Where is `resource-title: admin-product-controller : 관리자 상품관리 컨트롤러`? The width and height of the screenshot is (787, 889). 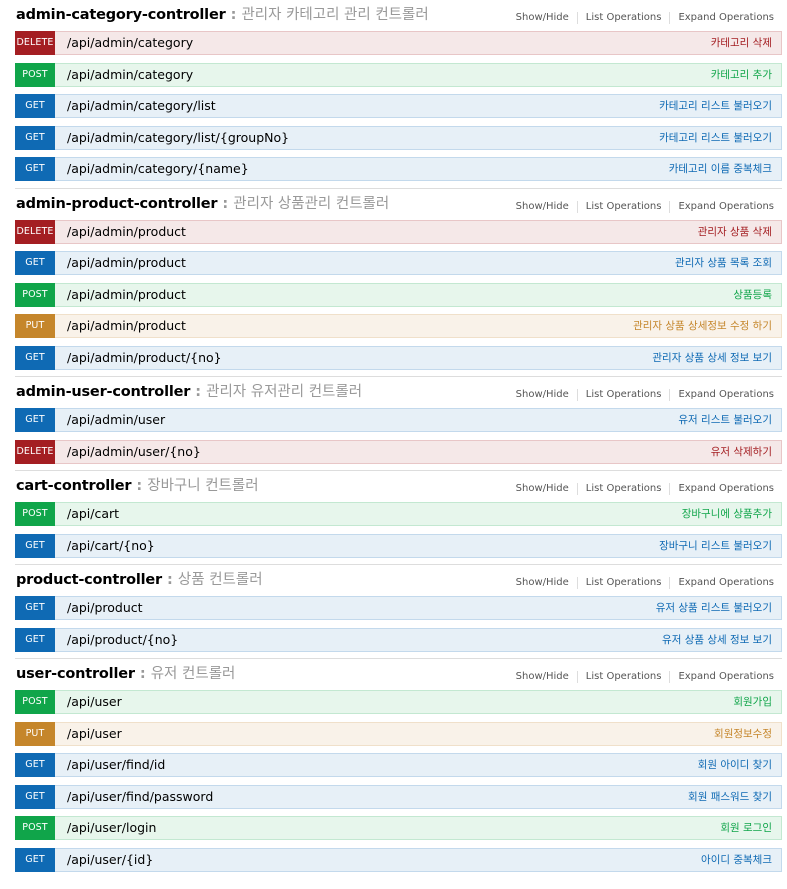
resource-title: admin-product-controller : 관리자 상품관리 컨트롤러 is located at coordinates (202, 204).